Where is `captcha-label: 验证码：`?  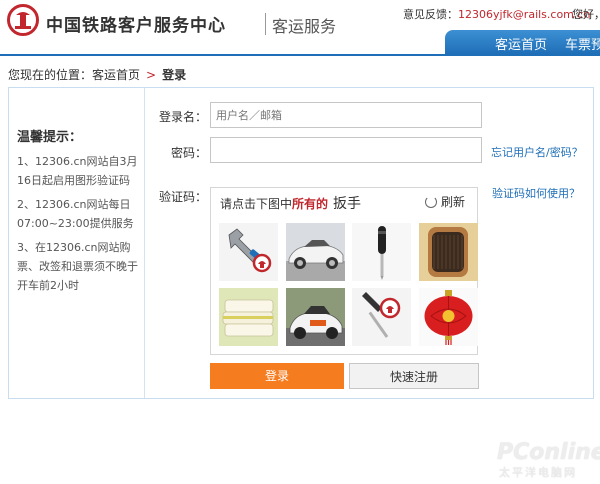
captcha-label: 验证码： is located at coordinates (183, 197).